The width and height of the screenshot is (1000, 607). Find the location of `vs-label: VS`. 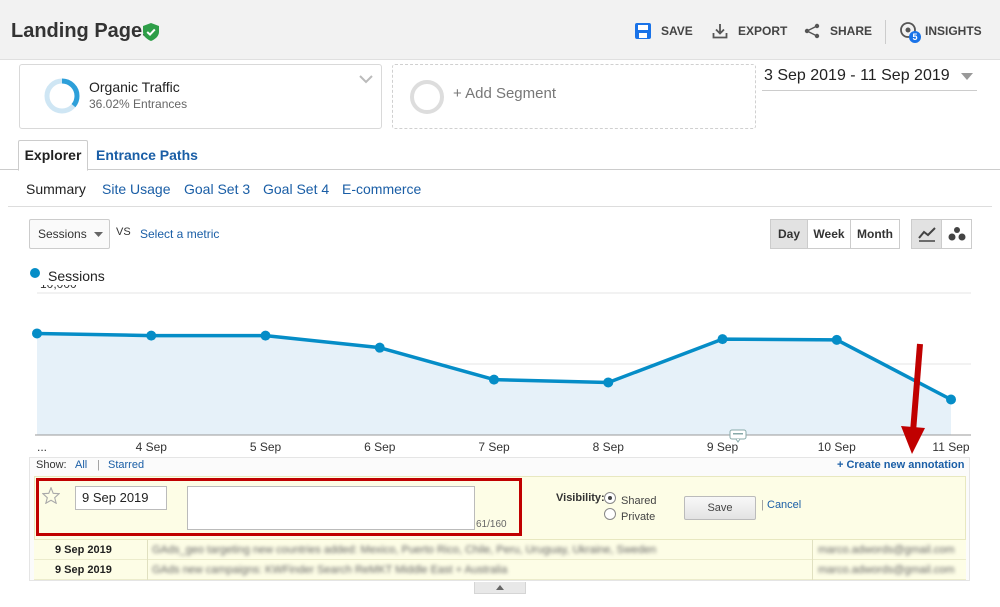

vs-label: VS is located at coordinates (123, 232).